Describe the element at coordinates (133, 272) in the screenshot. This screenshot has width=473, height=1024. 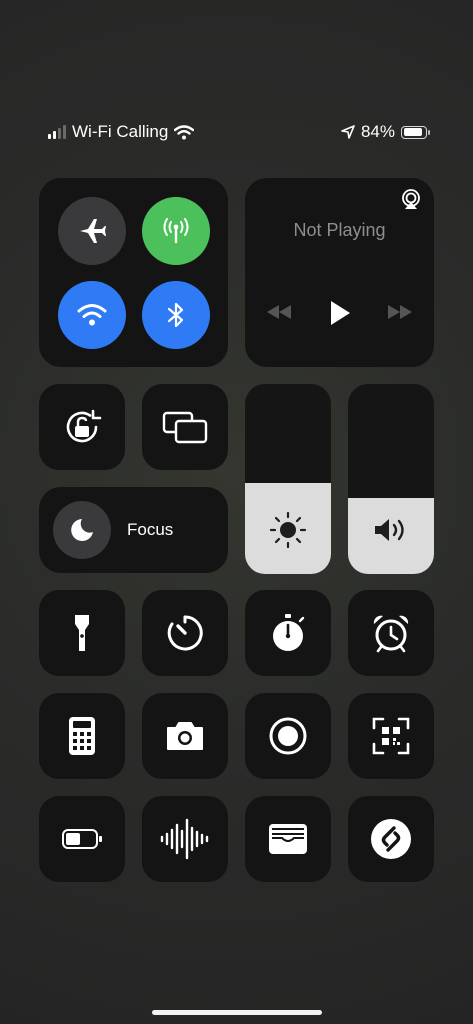
I see `connectivity-panel` at that location.